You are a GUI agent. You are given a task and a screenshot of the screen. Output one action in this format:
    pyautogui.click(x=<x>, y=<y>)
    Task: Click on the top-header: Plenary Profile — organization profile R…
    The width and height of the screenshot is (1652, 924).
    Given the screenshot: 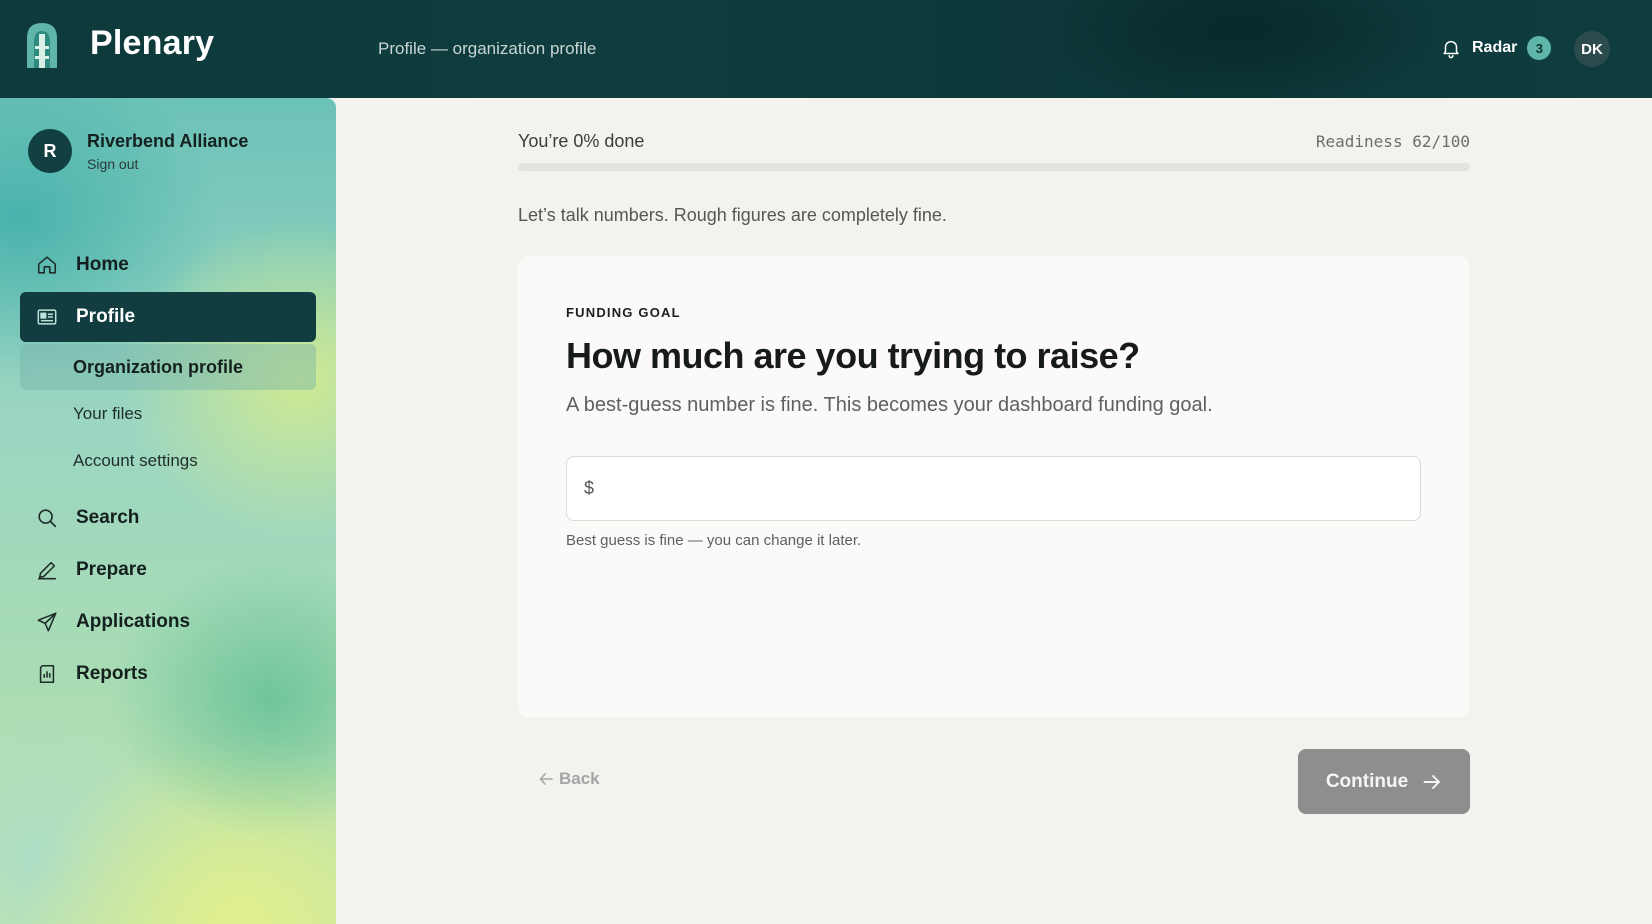 What is the action you would take?
    pyautogui.click(x=826, y=49)
    